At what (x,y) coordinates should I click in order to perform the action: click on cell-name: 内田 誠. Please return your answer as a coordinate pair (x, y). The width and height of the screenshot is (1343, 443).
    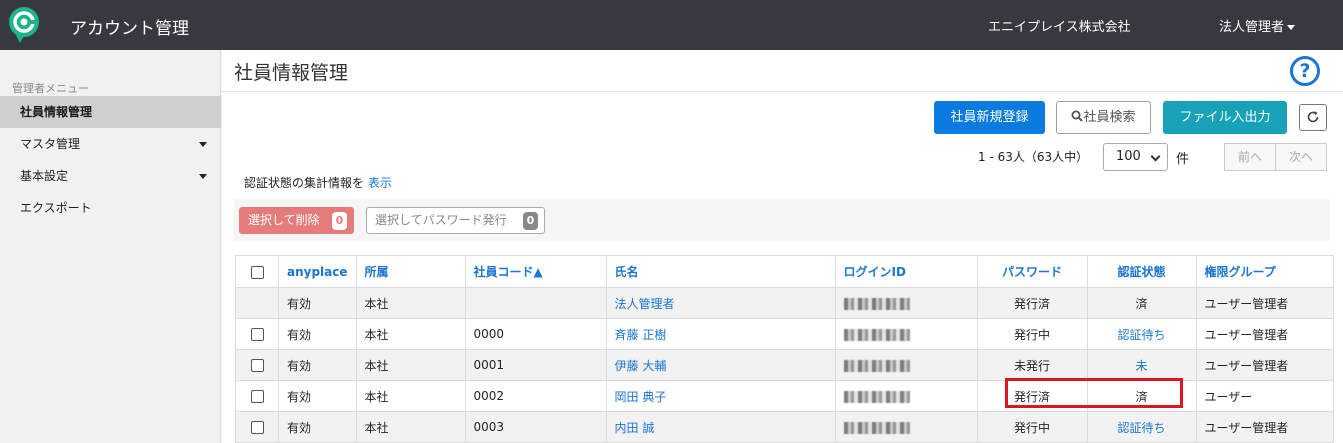
    Looking at the image, I should click on (720, 427).